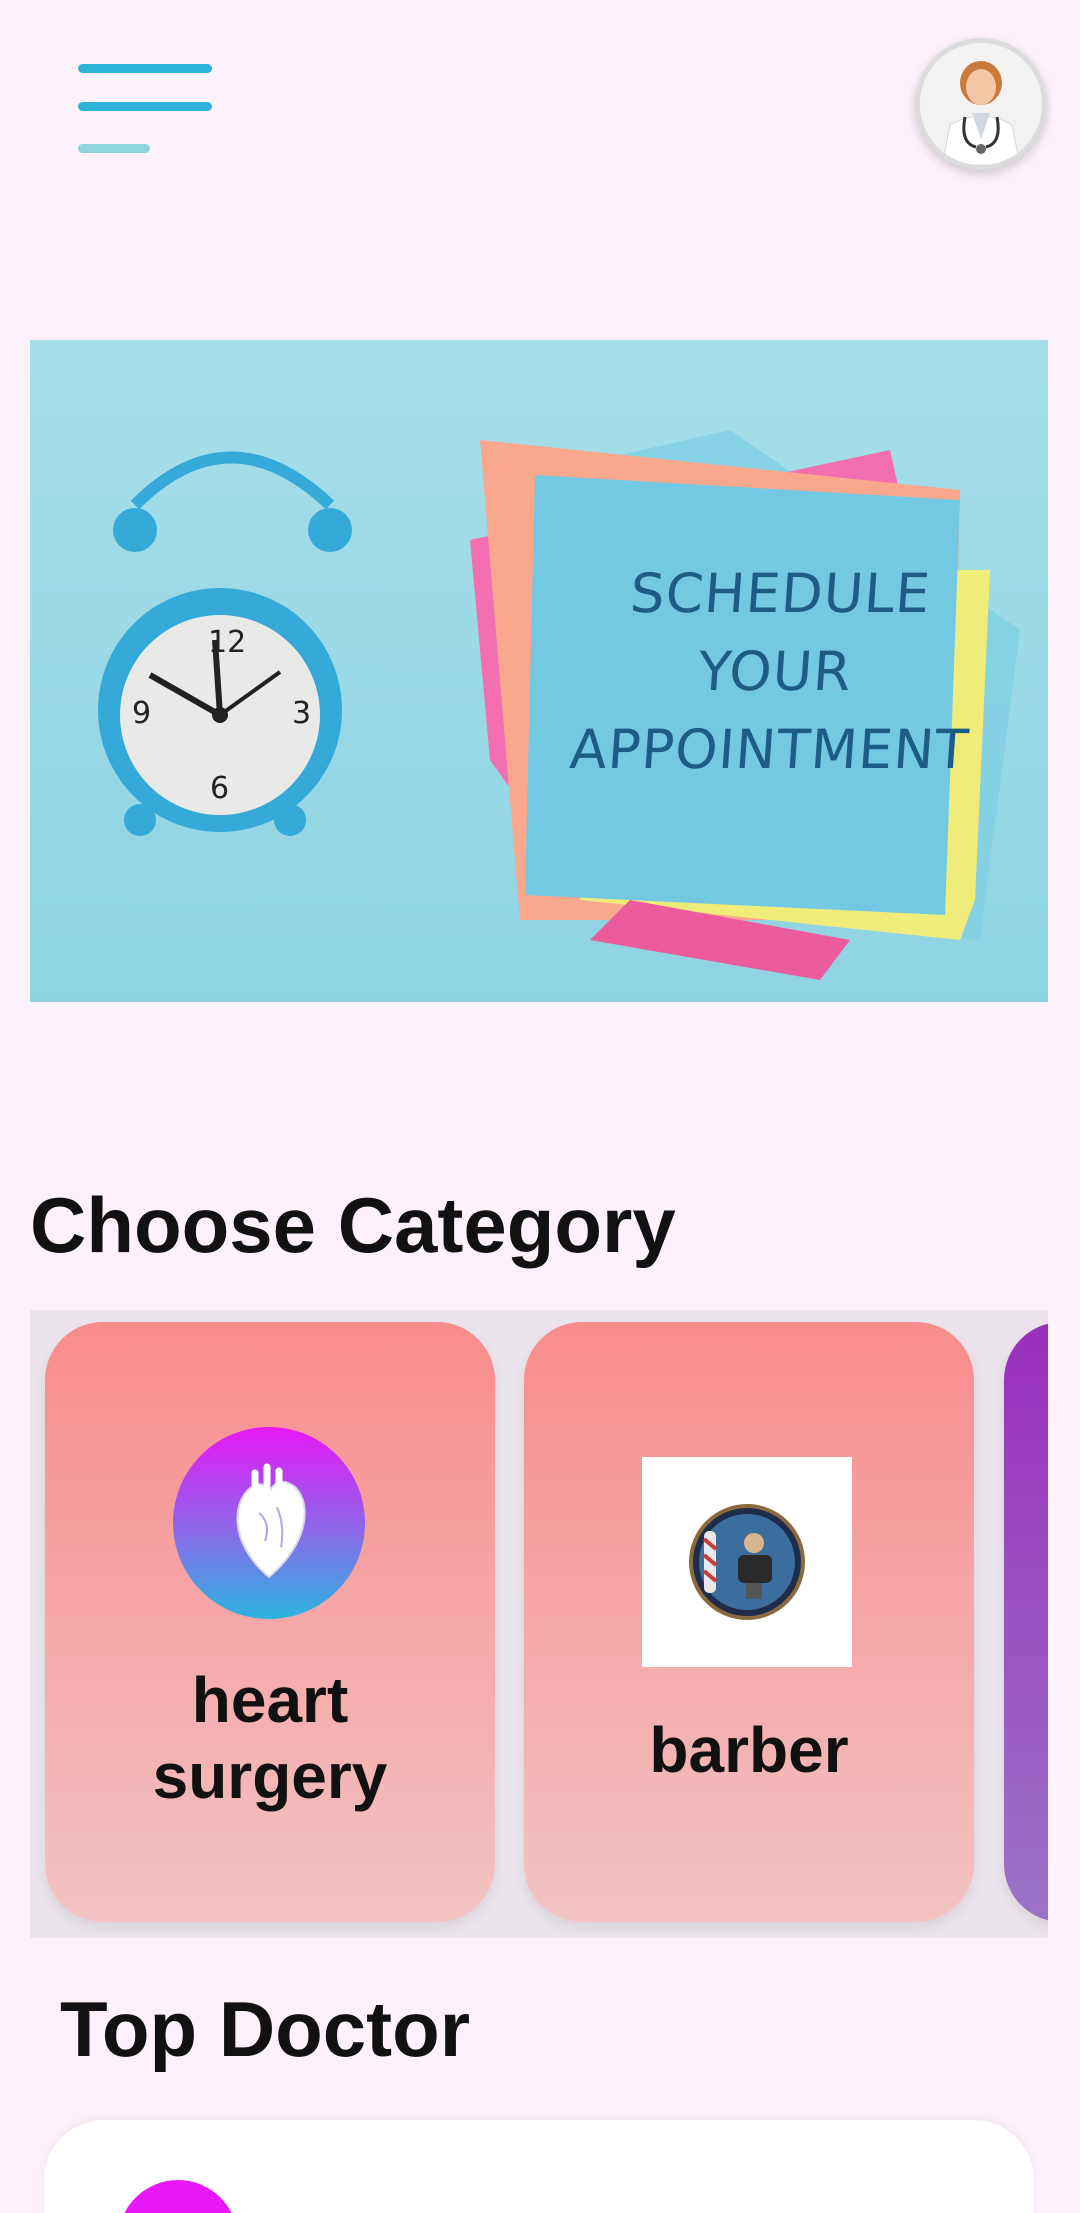 Image resolution: width=1080 pixels, height=2213 pixels. What do you see at coordinates (270, 1622) in the screenshot?
I see `category-card-heart-surgery: heart surgery` at bounding box center [270, 1622].